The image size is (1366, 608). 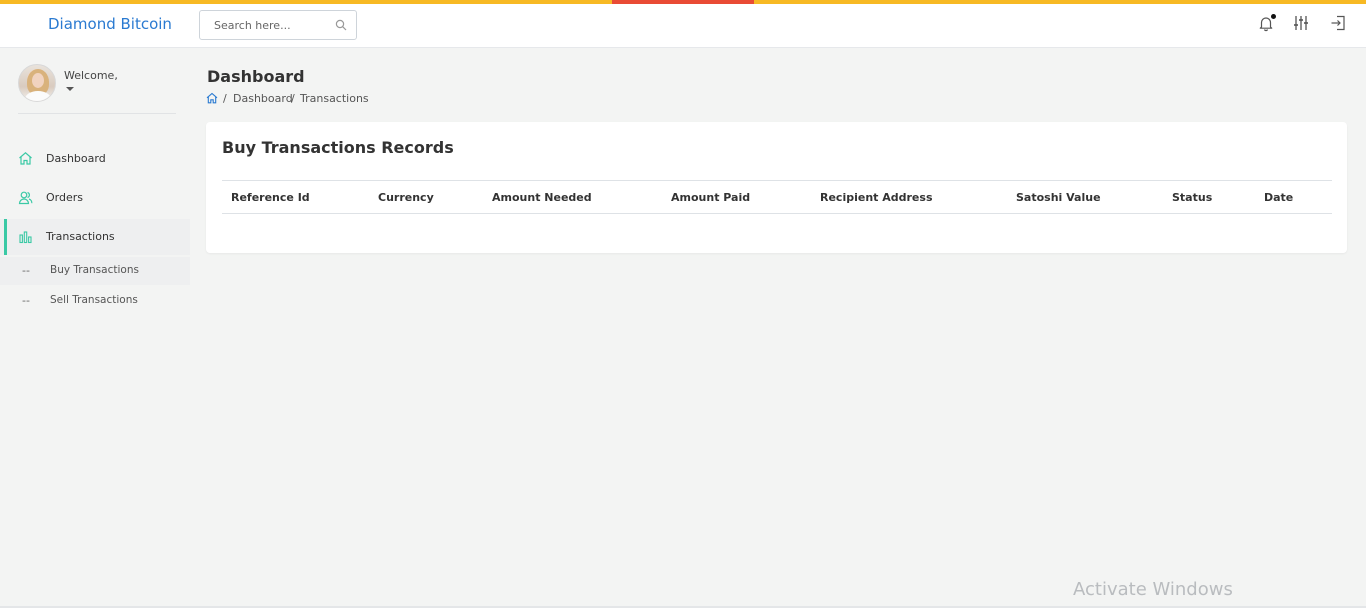 What do you see at coordinates (25, 198) in the screenshot?
I see `users-icon` at bounding box center [25, 198].